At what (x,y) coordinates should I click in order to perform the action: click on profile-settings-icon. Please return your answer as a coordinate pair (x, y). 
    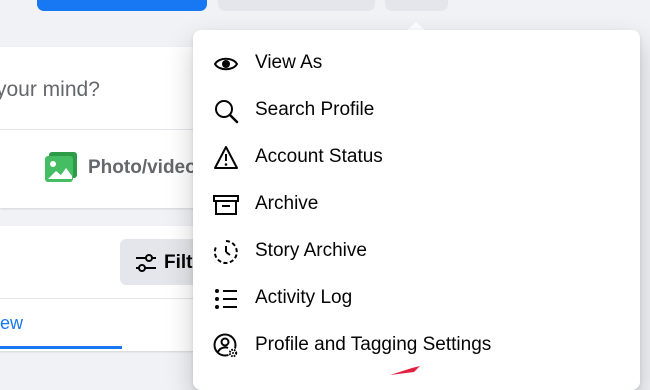
    Looking at the image, I should click on (225, 345).